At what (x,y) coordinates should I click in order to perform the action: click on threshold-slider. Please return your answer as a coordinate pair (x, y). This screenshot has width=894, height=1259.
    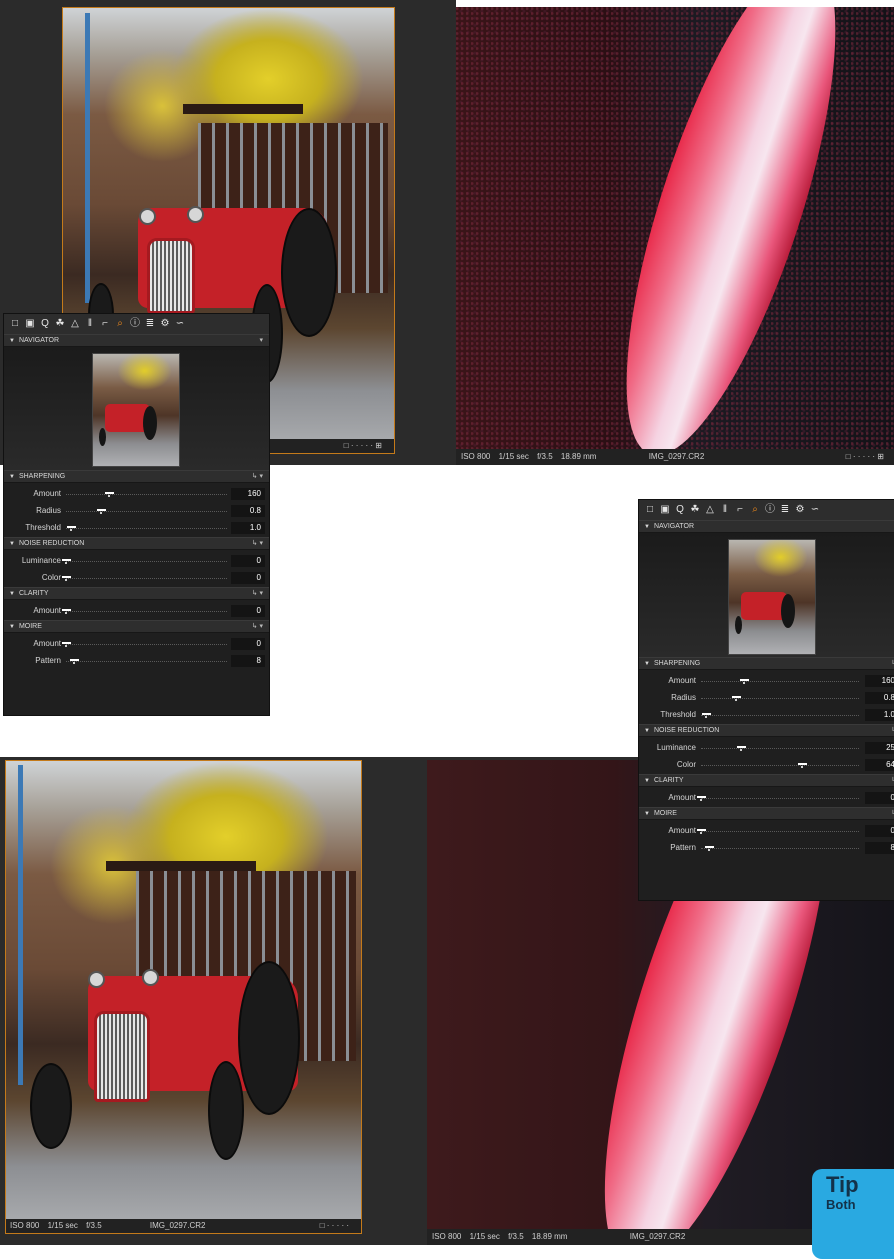
    Looking at the image, I should click on (780, 715).